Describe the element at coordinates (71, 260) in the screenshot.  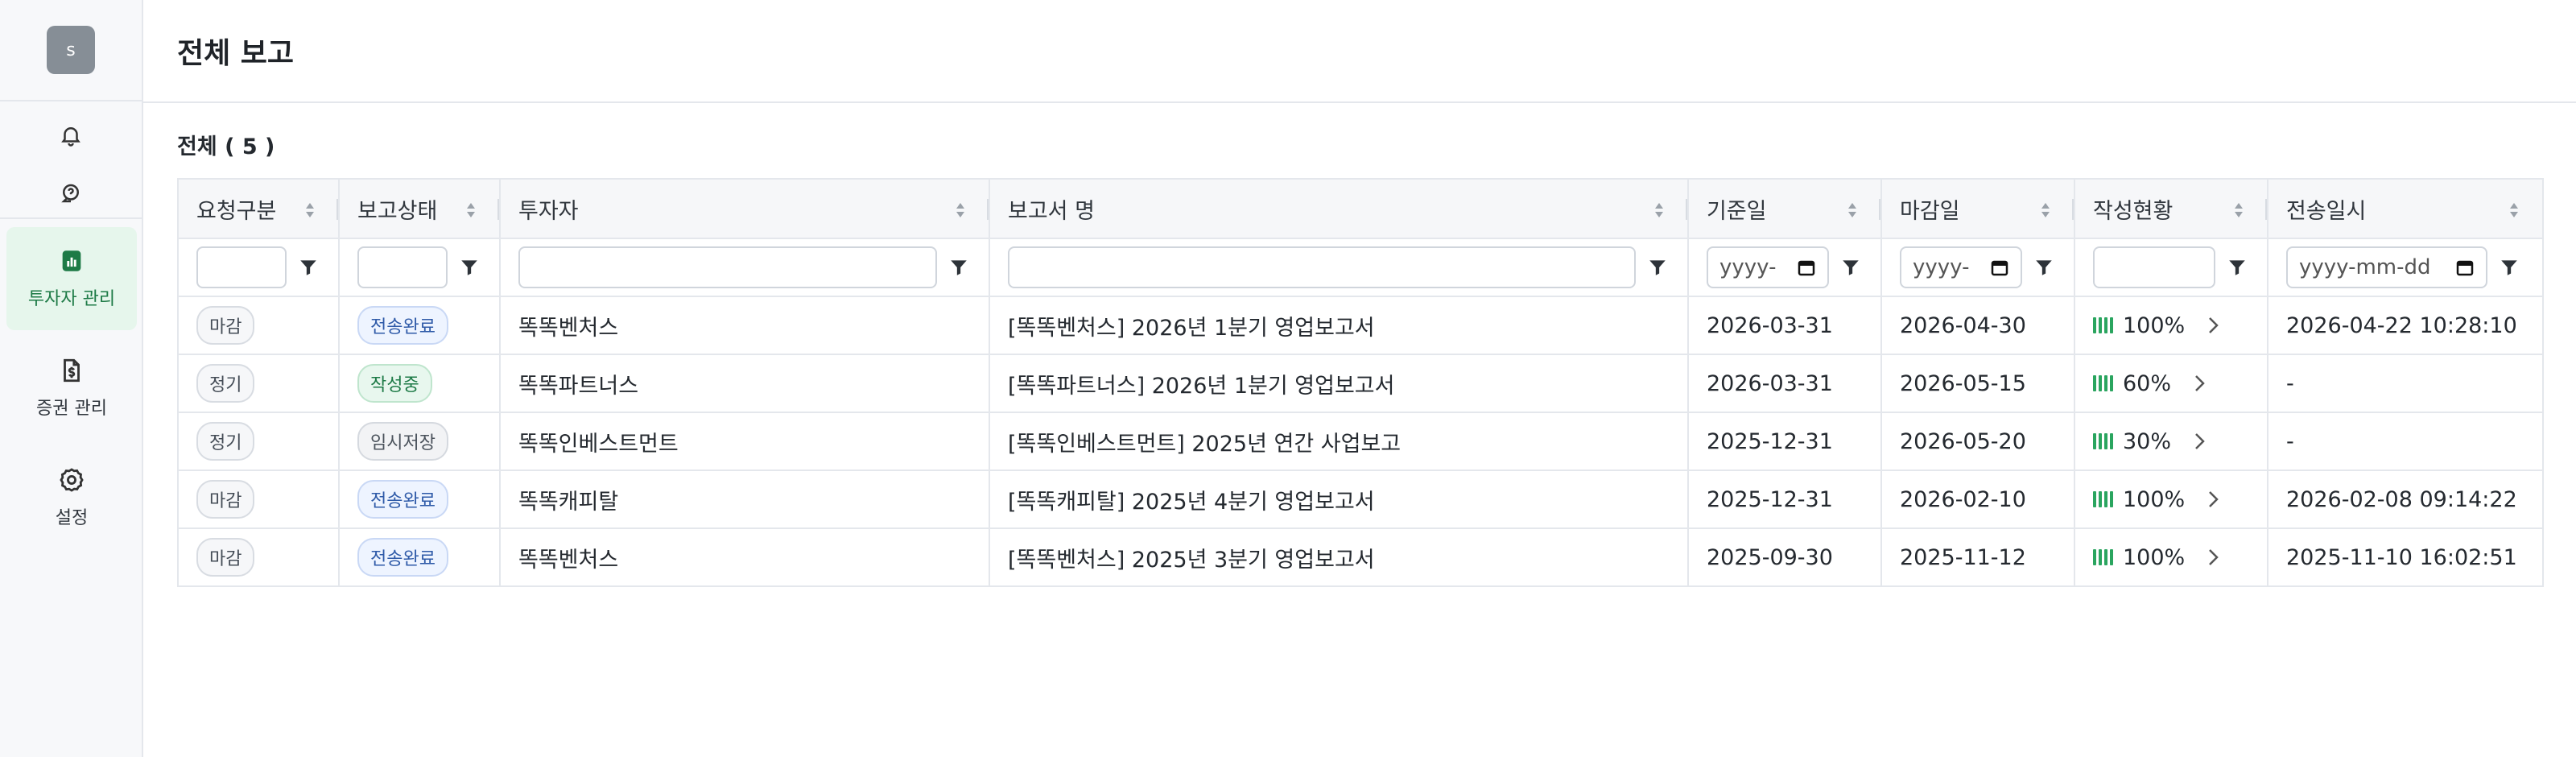
I see `report-chart-icon` at that location.